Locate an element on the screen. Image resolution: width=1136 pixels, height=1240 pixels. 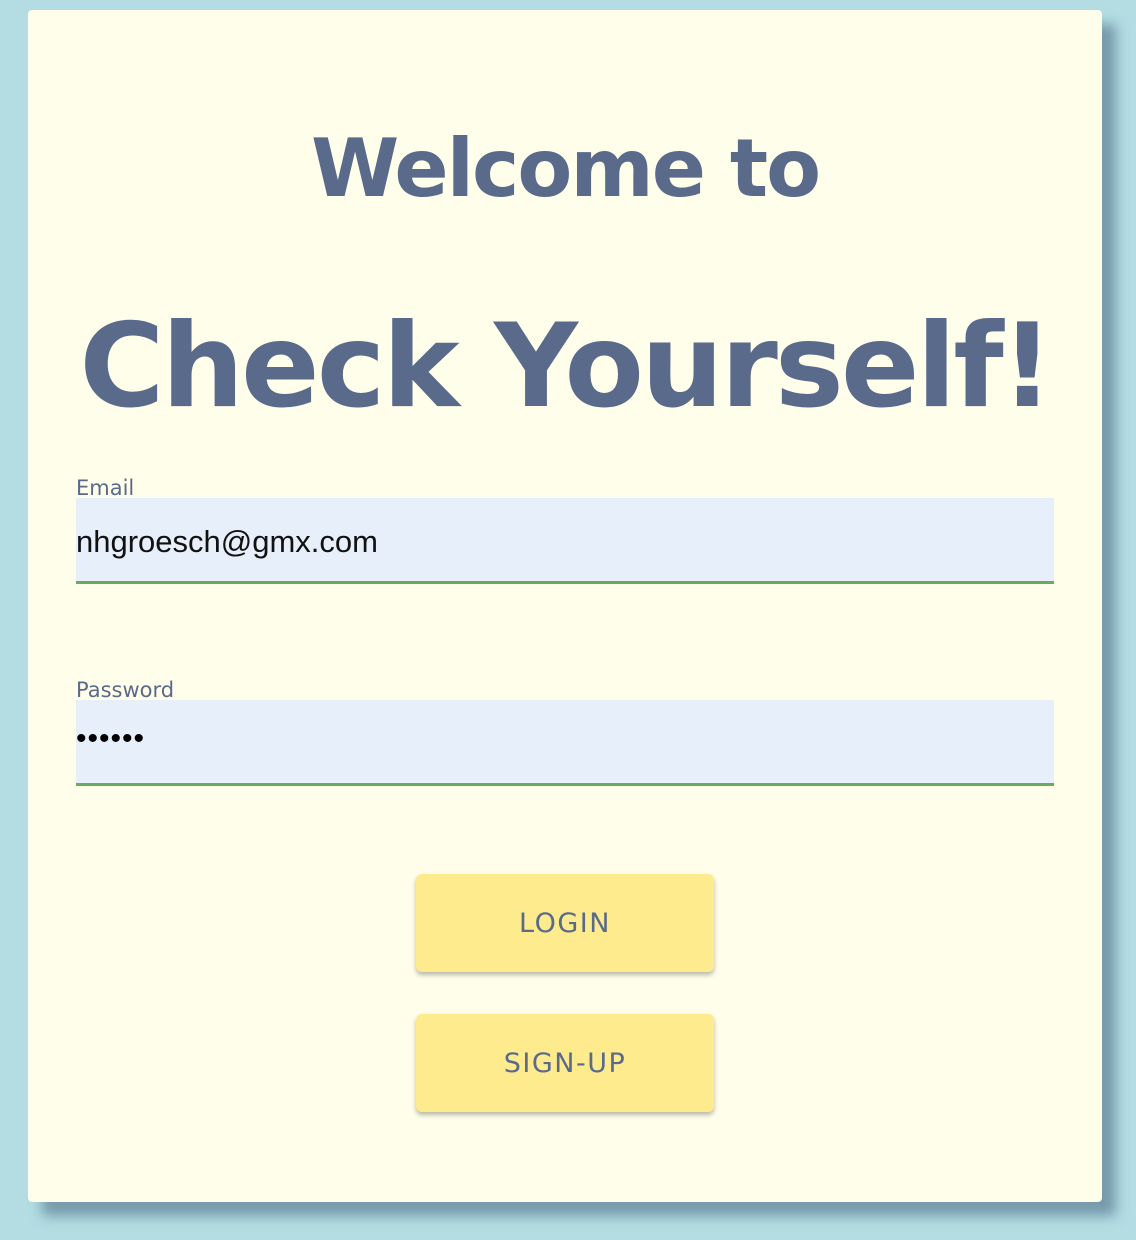
app-title: Check Yourself! is located at coordinates (566, 366).